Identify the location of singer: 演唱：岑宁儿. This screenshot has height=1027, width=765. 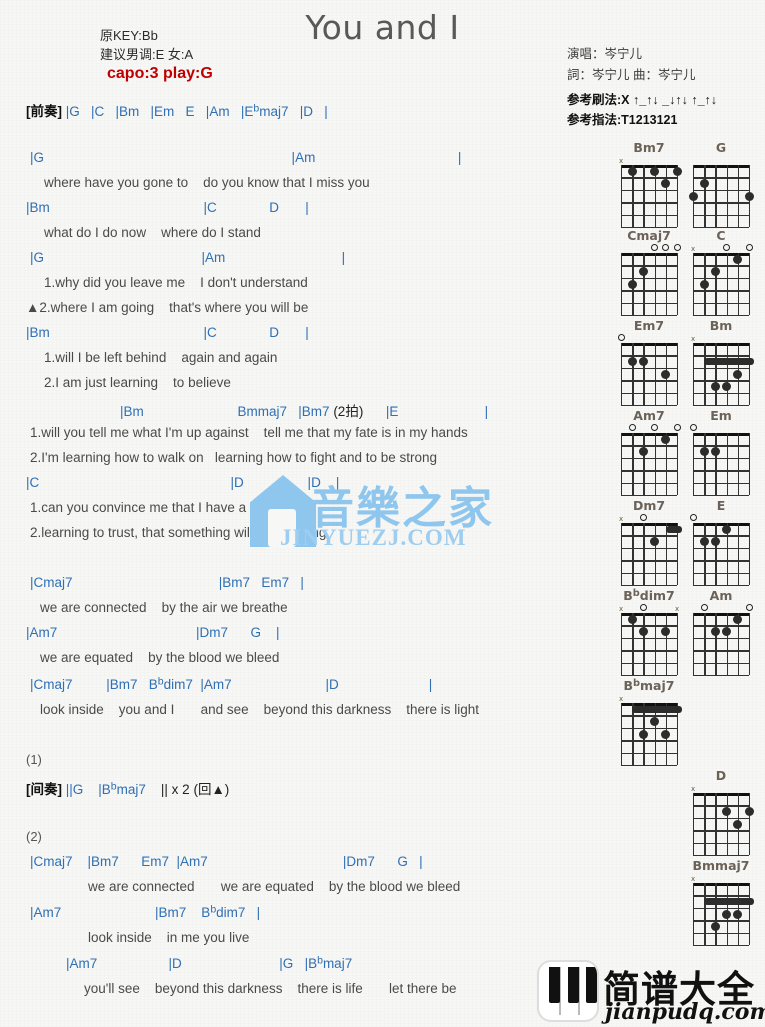
(605, 54).